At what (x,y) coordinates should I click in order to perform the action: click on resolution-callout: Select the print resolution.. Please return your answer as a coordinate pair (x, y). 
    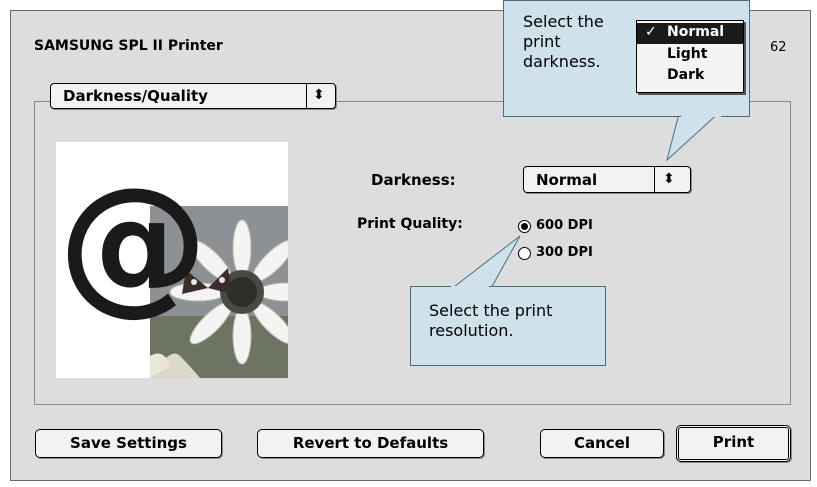
    Looking at the image, I should click on (508, 326).